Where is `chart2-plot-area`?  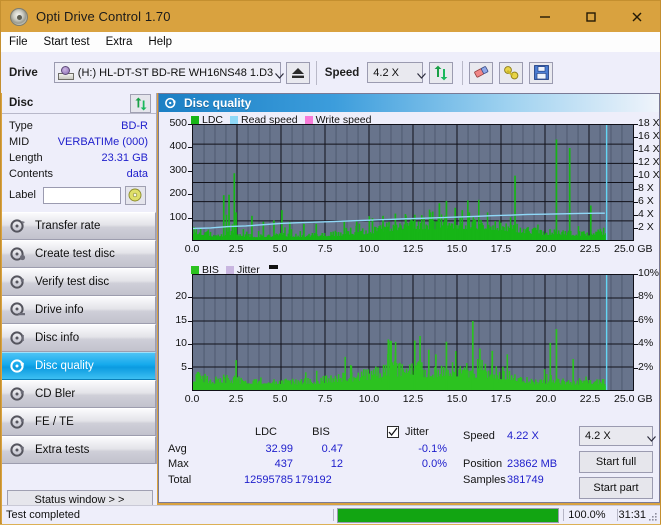 chart2-plot-area is located at coordinates (413, 332).